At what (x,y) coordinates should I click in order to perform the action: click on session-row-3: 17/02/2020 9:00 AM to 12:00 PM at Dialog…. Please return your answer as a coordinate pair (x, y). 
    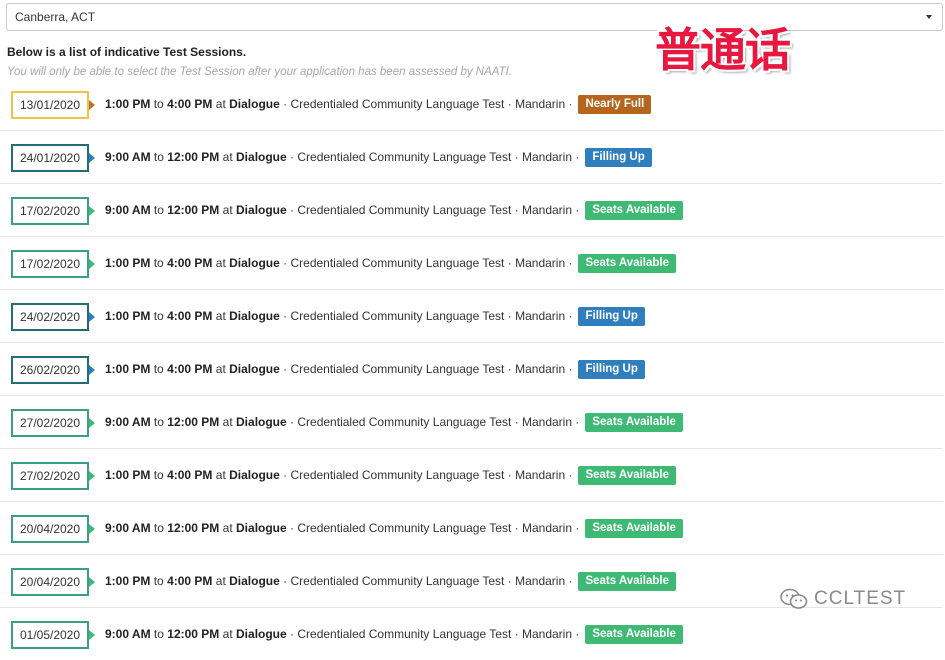
    Looking at the image, I should click on (471, 210).